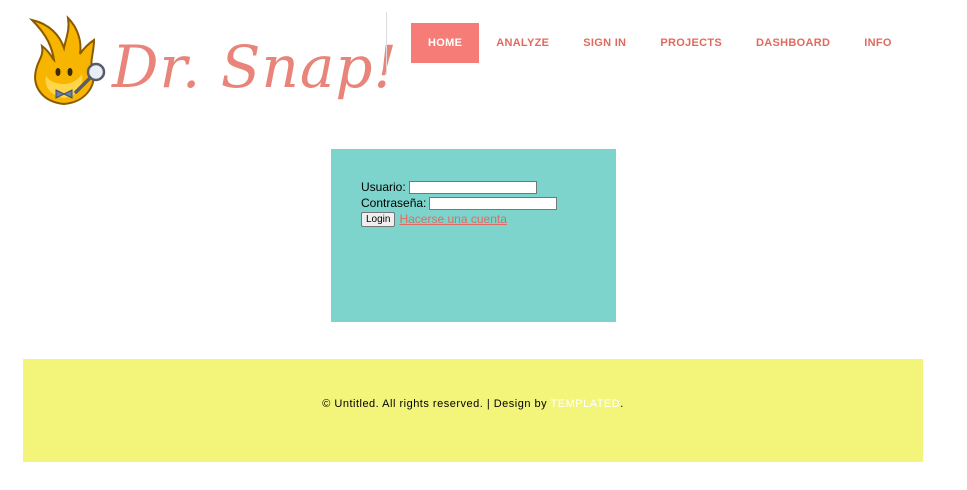  What do you see at coordinates (383, 187) in the screenshot?
I see `username-label: Usuario:` at bounding box center [383, 187].